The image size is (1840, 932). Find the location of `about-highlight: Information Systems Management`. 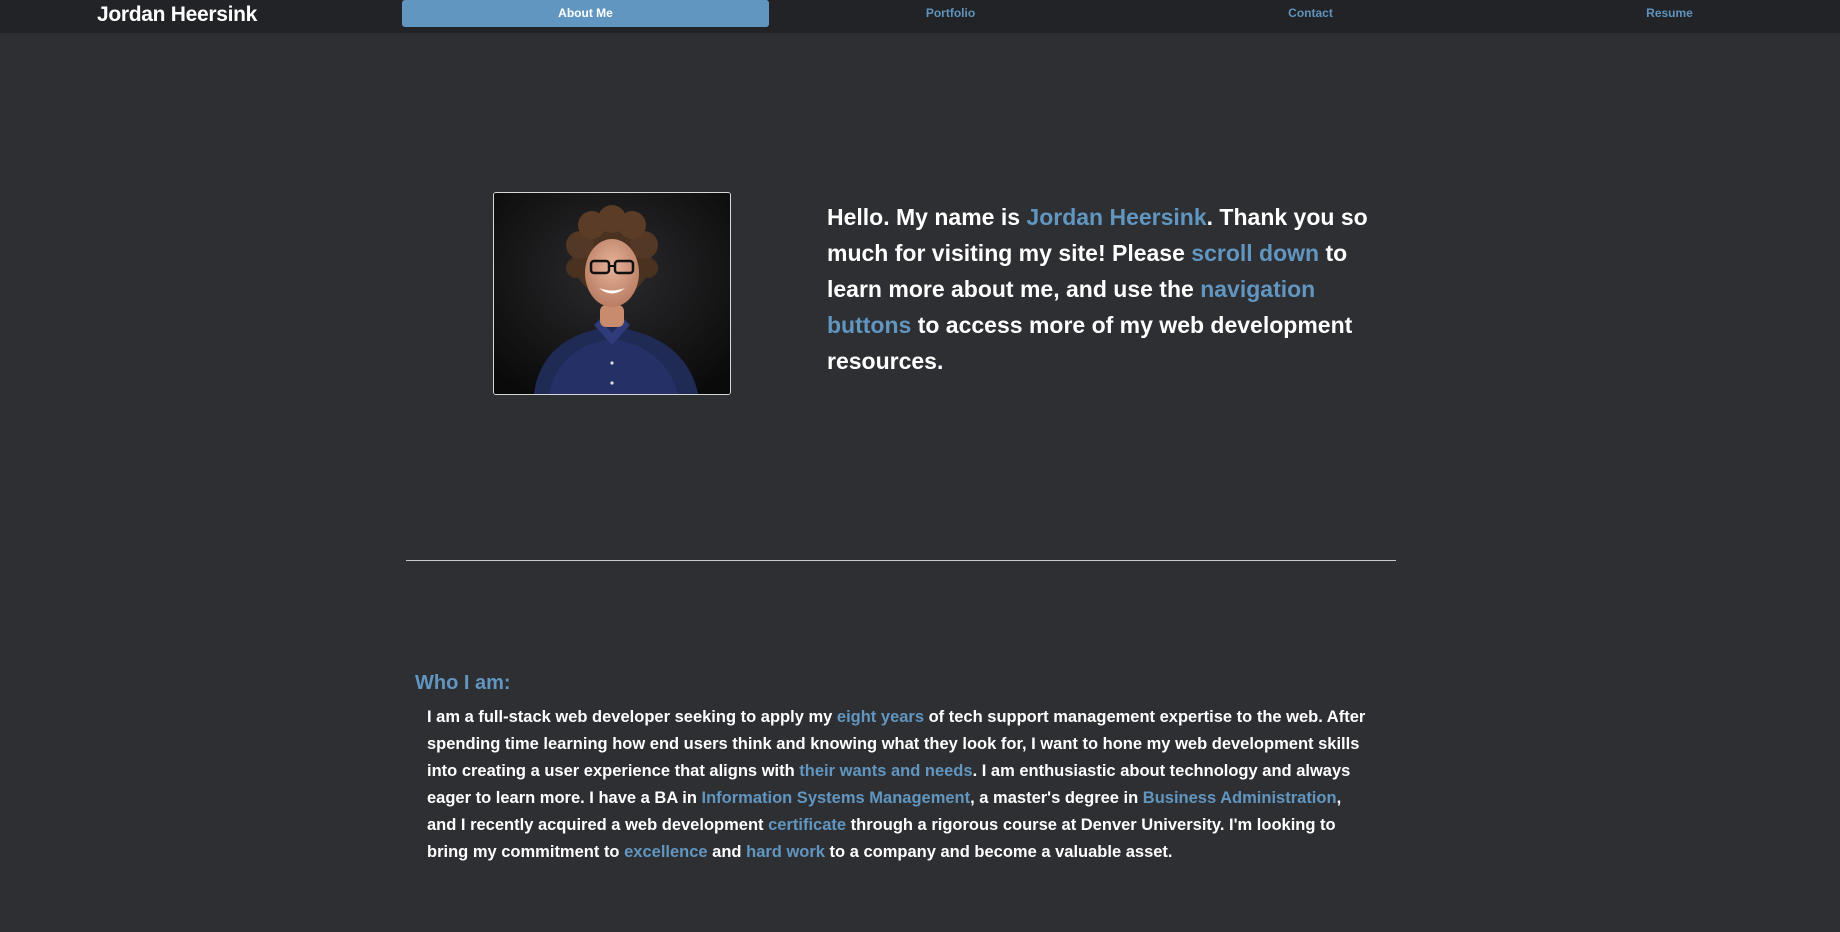

about-highlight: Information Systems Management is located at coordinates (836, 798).